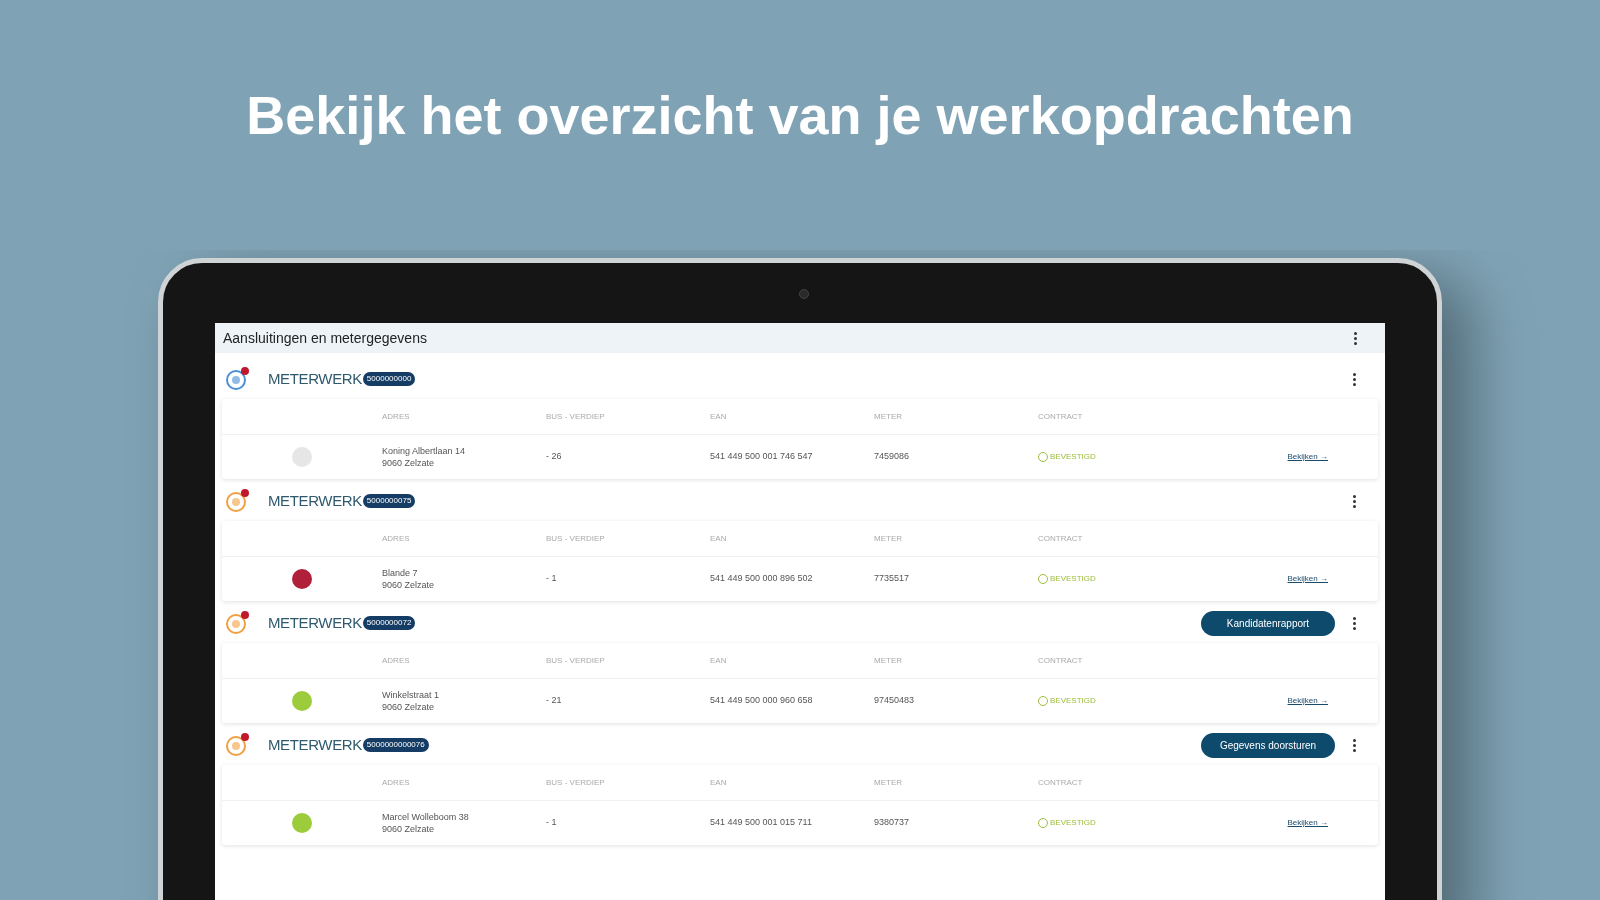 This screenshot has width=1600, height=900. What do you see at coordinates (762, 457) in the screenshot?
I see `table-cell-text: 541 449 500 001 746 547` at bounding box center [762, 457].